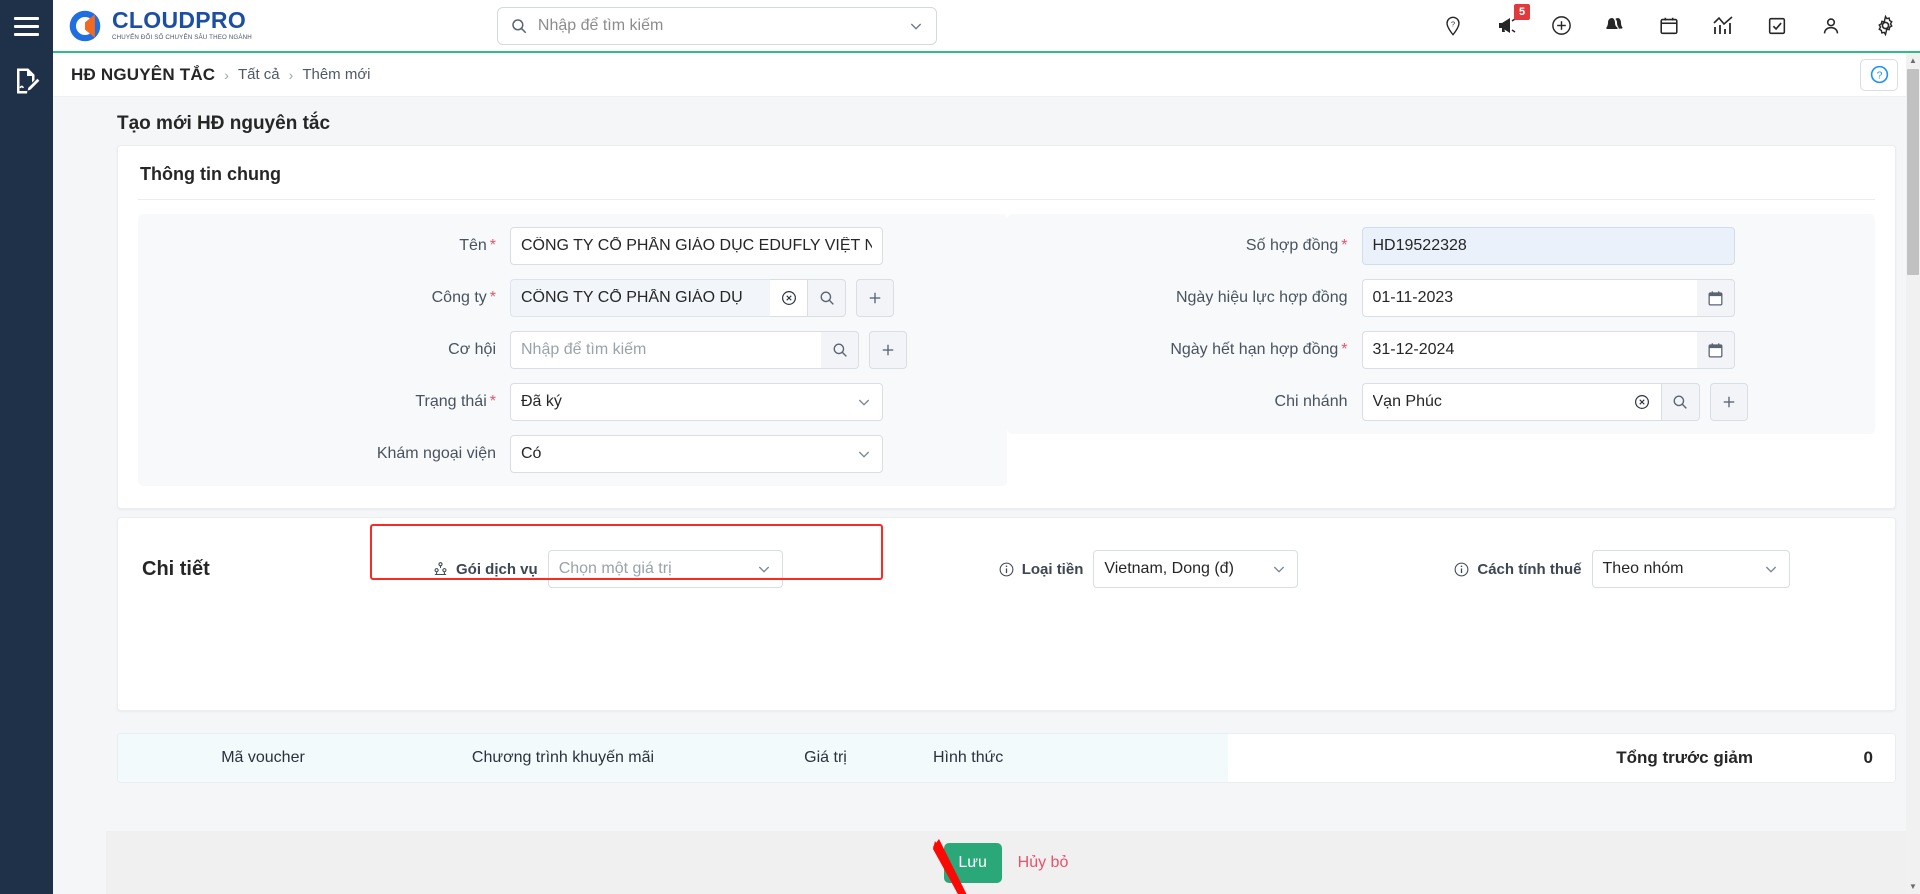 This screenshot has width=1920, height=894. Describe the element at coordinates (1913, 60) in the screenshot. I see `scroll-up-button: ▲` at that location.